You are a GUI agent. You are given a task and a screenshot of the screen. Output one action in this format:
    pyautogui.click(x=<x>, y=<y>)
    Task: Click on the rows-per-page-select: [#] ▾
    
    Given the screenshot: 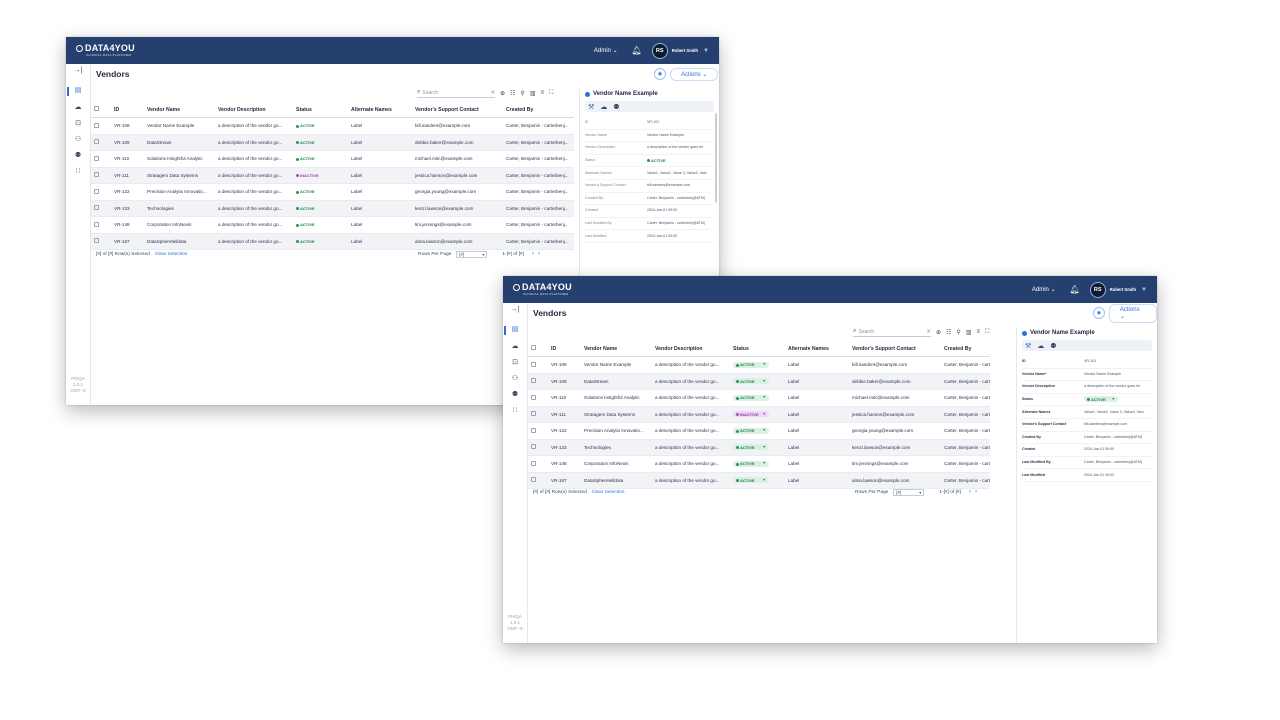 What is the action you would take?
    pyautogui.click(x=909, y=492)
    